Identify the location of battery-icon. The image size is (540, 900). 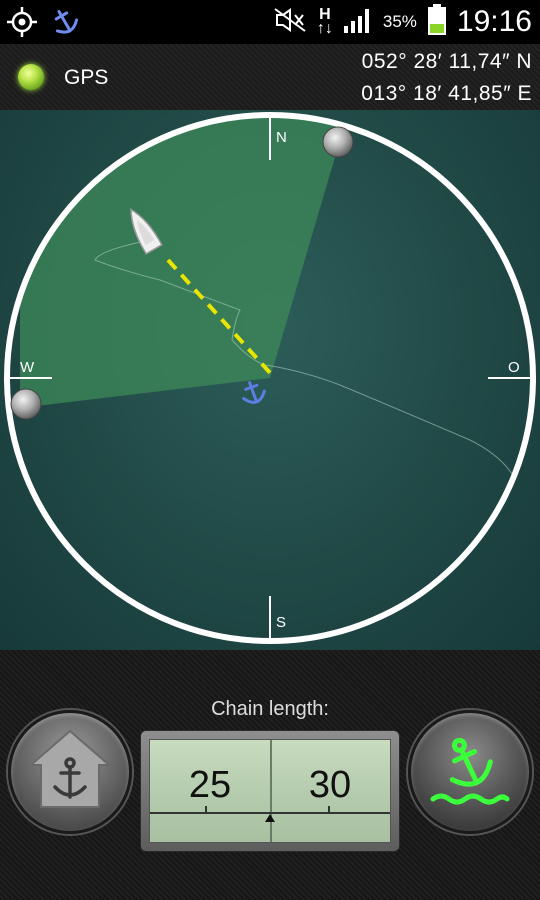
(437, 22).